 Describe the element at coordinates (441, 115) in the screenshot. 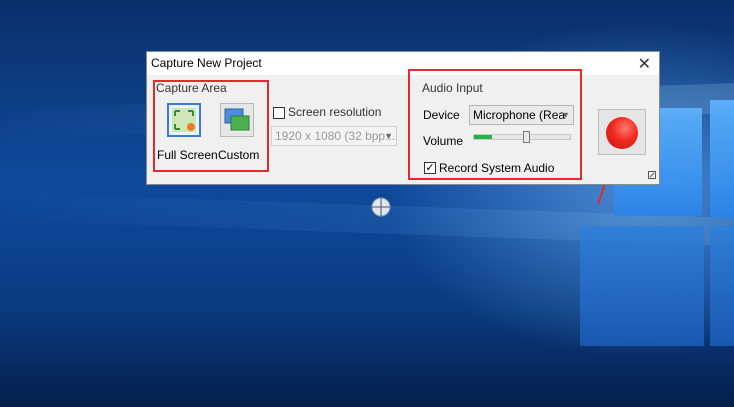

I see `device-label: Device` at that location.